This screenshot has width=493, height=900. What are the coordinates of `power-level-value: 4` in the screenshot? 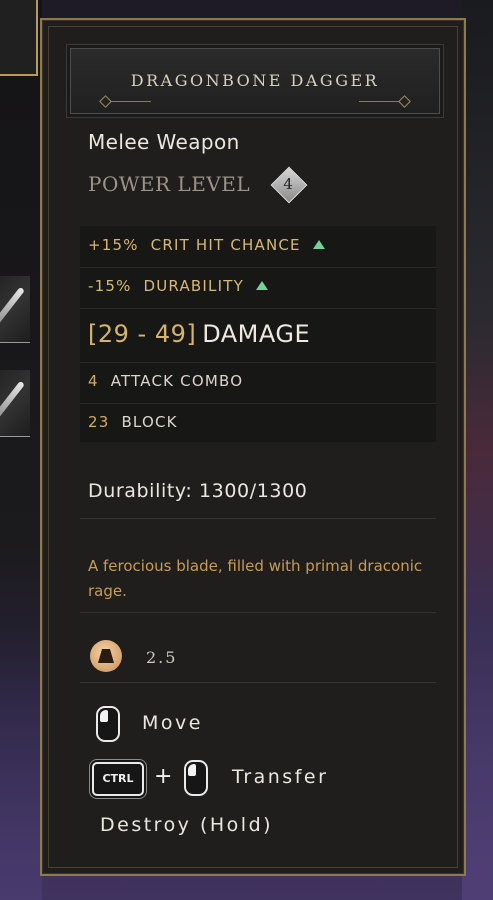 It's located at (288, 184).